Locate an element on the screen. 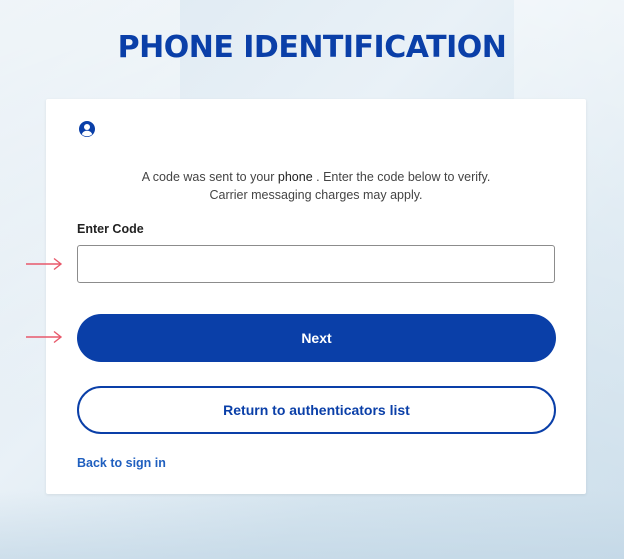 This screenshot has width=624, height=559. page-title: PHONE IDENTIFICATION is located at coordinates (312, 47).